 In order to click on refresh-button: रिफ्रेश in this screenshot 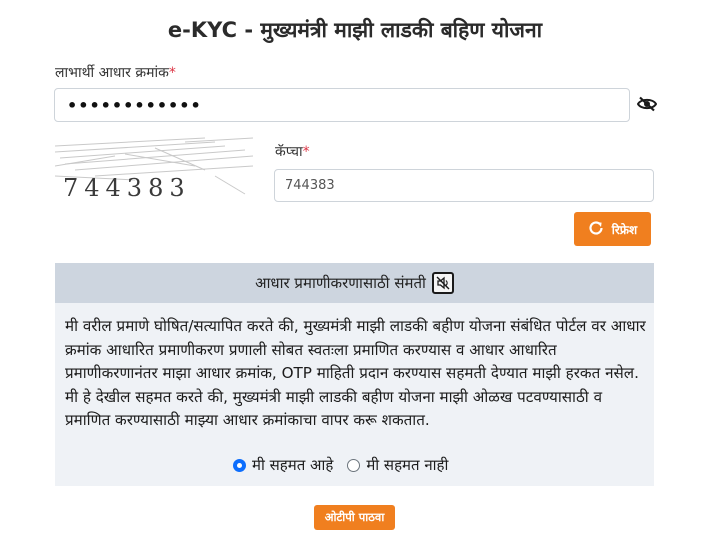, I will do `click(612, 229)`.